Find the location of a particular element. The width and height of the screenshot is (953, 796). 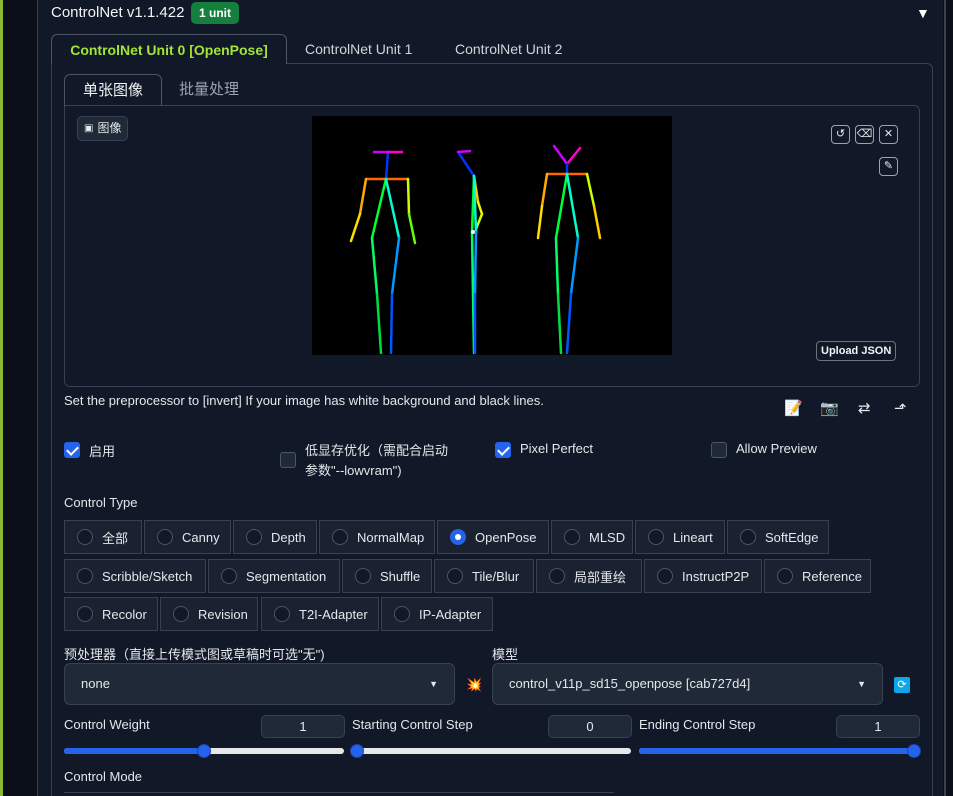

preprocessor-select: none ▼ is located at coordinates (259, 684).